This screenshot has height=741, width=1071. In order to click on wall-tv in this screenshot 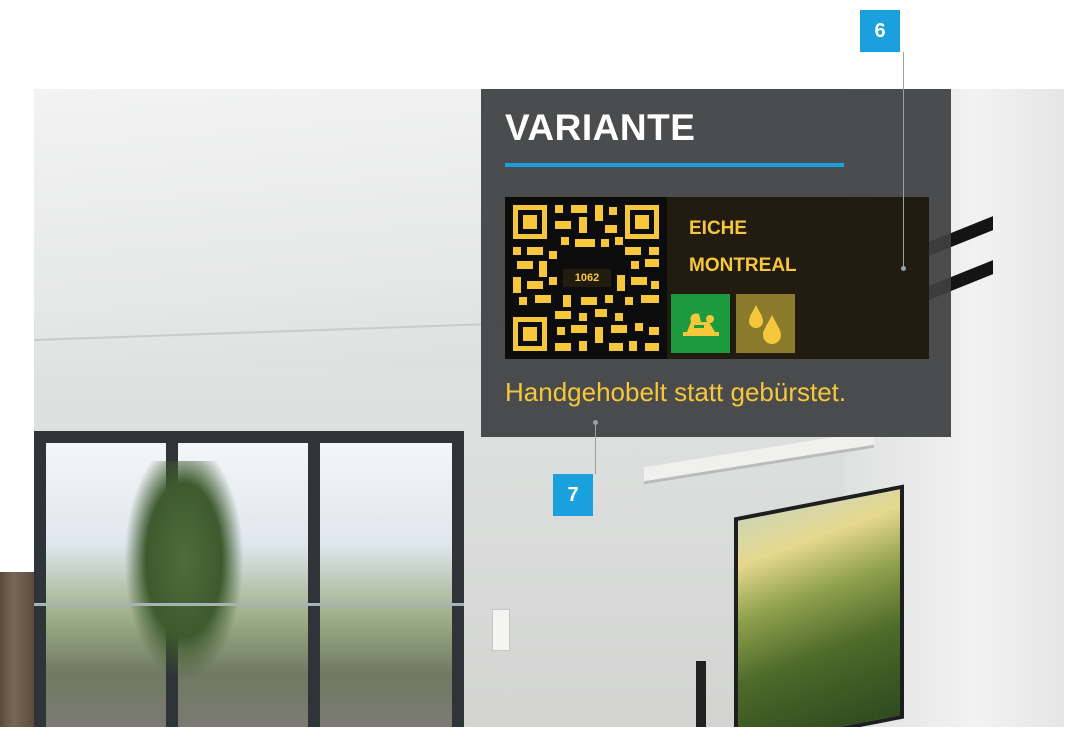, I will do `click(819, 605)`.